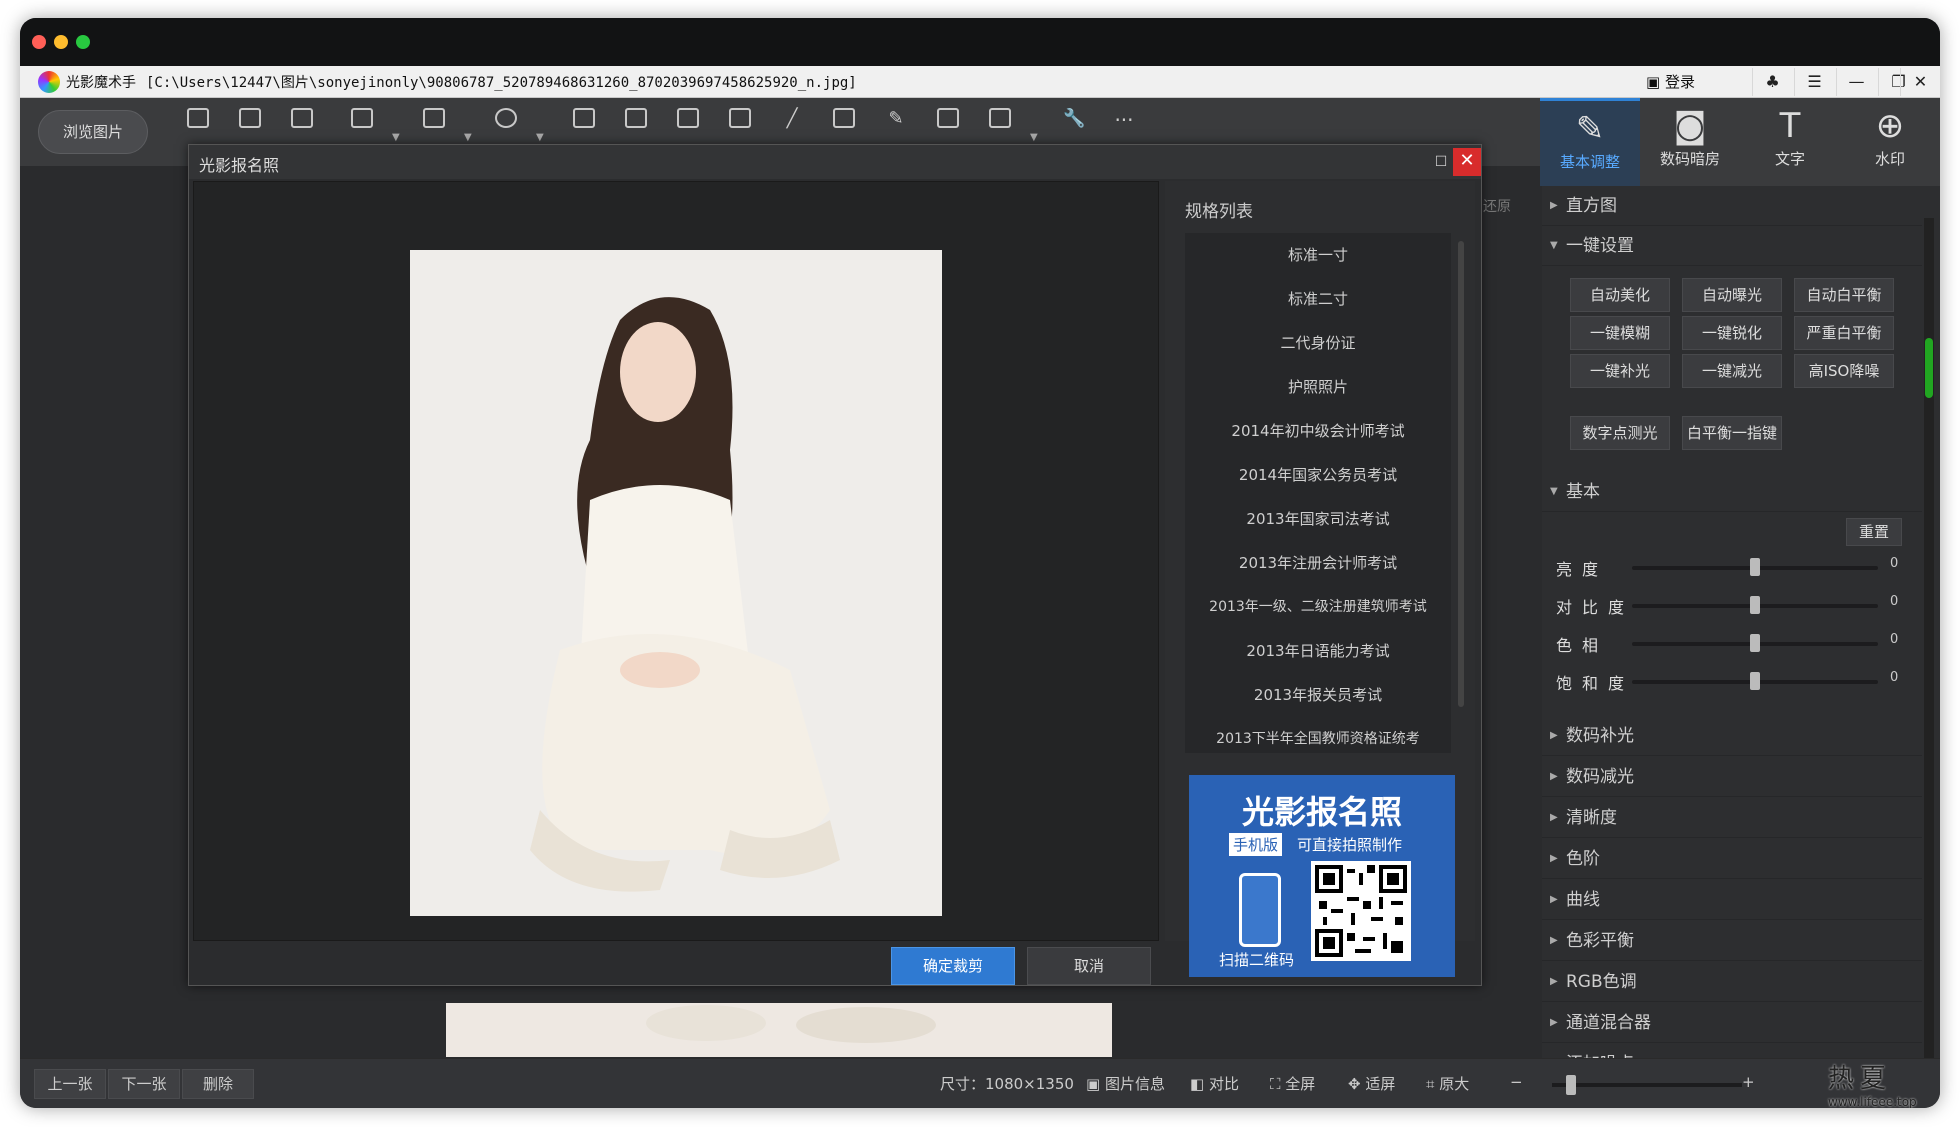 This screenshot has height=1127, width=1960. Describe the element at coordinates (1732, 1023) in the screenshot. I see `section-channel-mixer: ▶ 通道混合器` at that location.